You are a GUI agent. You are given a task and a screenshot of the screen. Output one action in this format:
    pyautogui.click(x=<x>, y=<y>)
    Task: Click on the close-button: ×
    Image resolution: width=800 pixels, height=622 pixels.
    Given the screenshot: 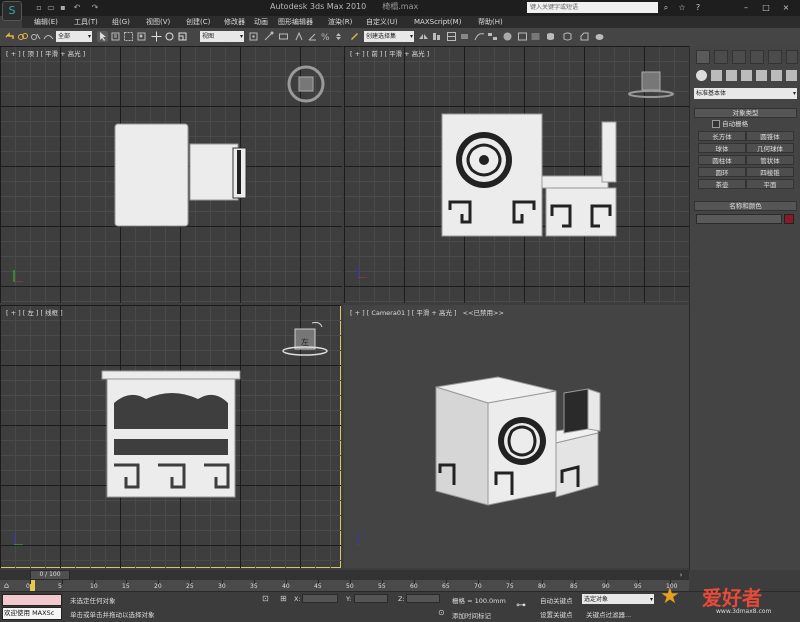 What is the action you would take?
    pyautogui.click(x=786, y=7)
    